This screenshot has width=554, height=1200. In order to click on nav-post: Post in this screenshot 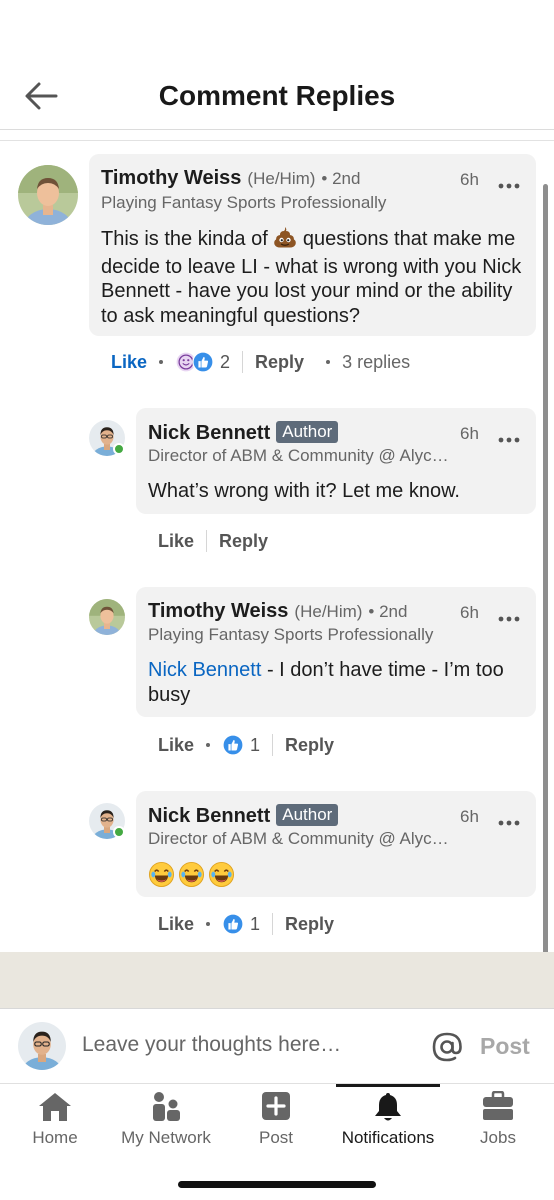, I will do `click(276, 1122)`.